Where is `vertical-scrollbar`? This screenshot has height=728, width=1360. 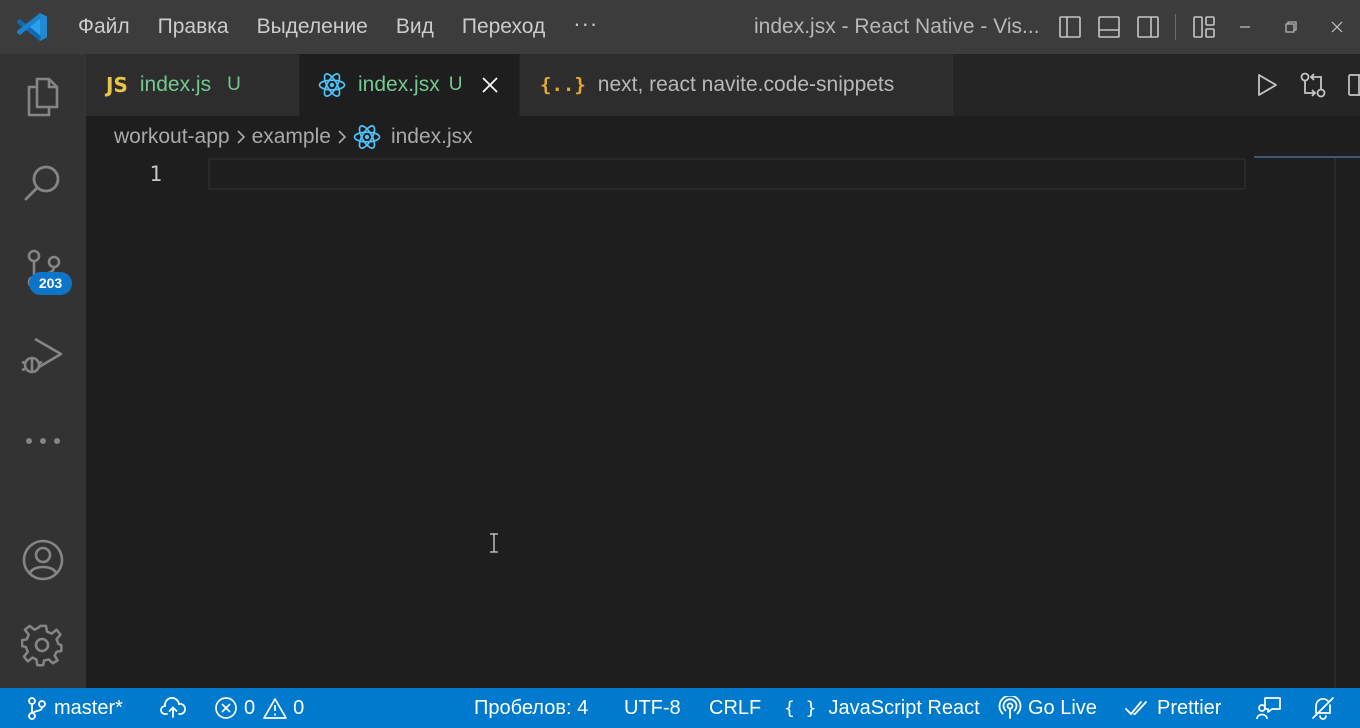 vertical-scrollbar is located at coordinates (1335, 423).